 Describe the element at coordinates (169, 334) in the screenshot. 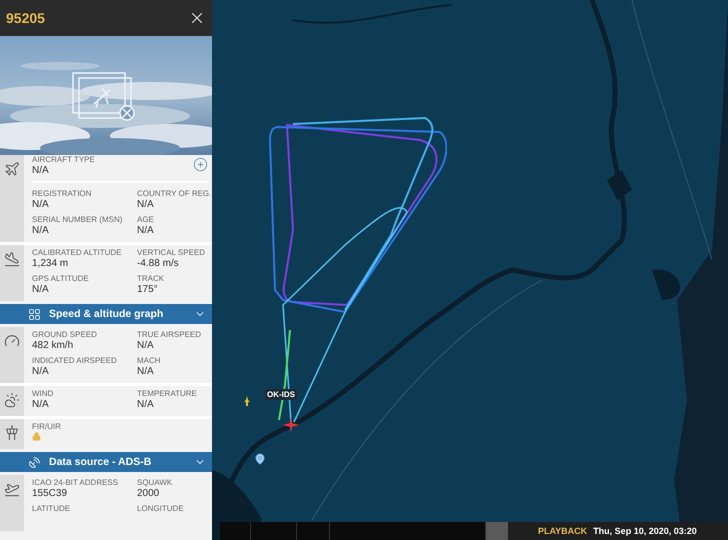

I see `field-label: TRUE AIRSPEED` at that location.